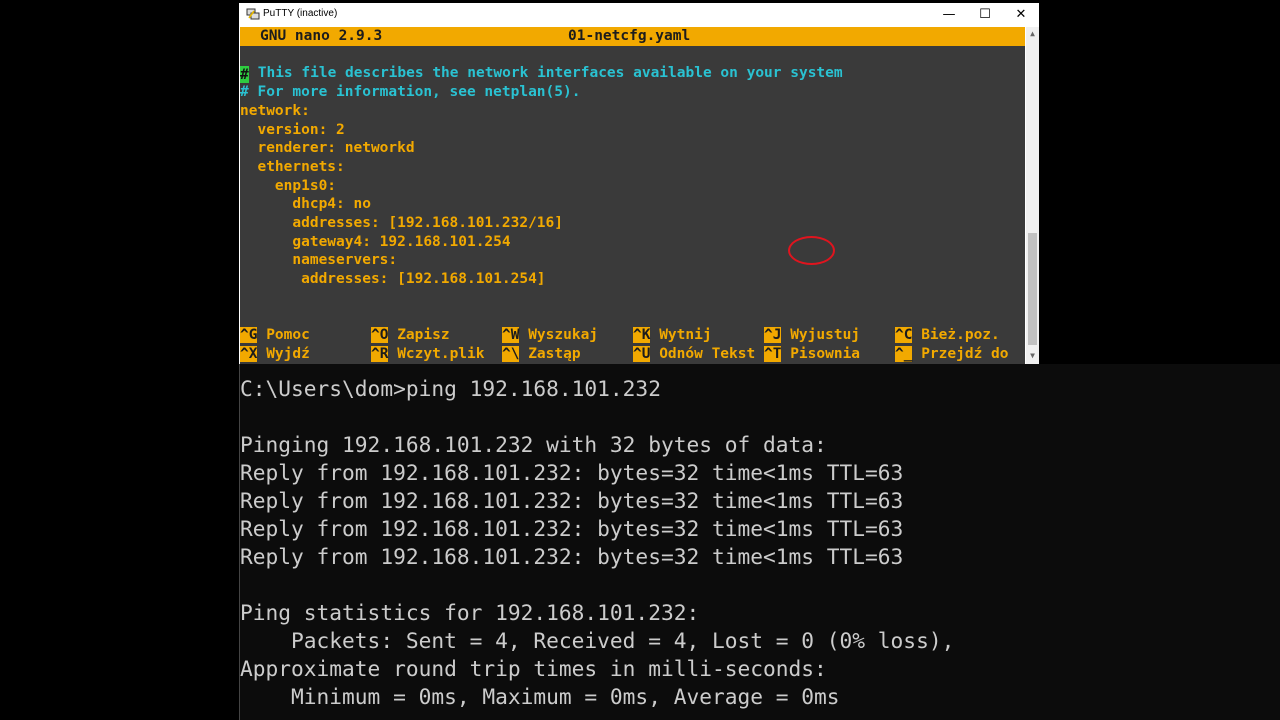 Image resolution: width=1280 pixels, height=720 pixels. Describe the element at coordinates (292, 167) in the screenshot. I see `editor-line: ethernets:` at that location.